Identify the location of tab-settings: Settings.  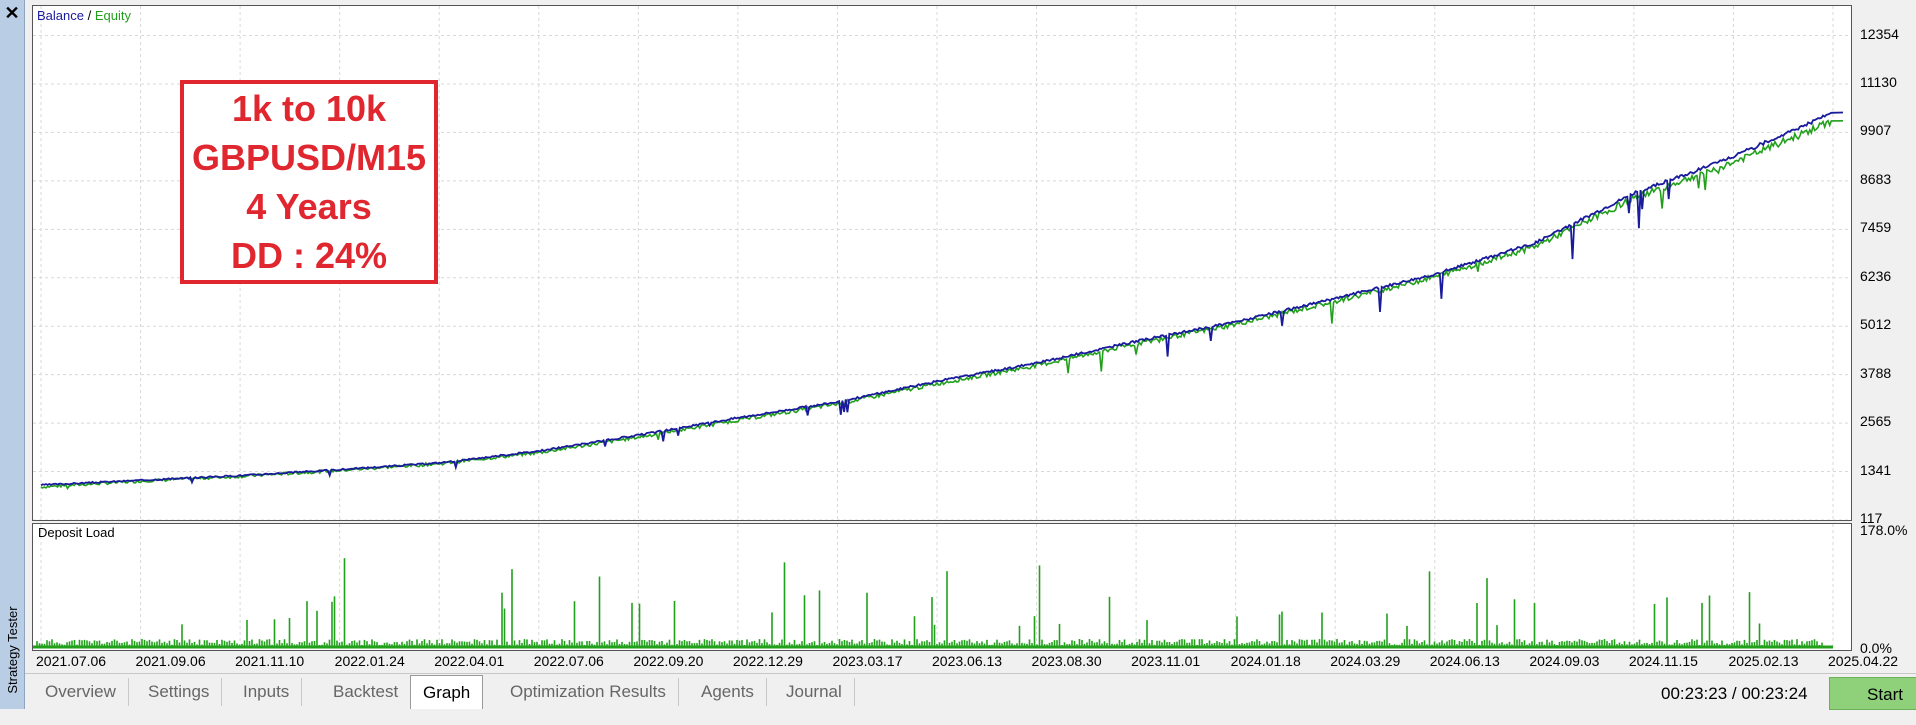
(179, 692).